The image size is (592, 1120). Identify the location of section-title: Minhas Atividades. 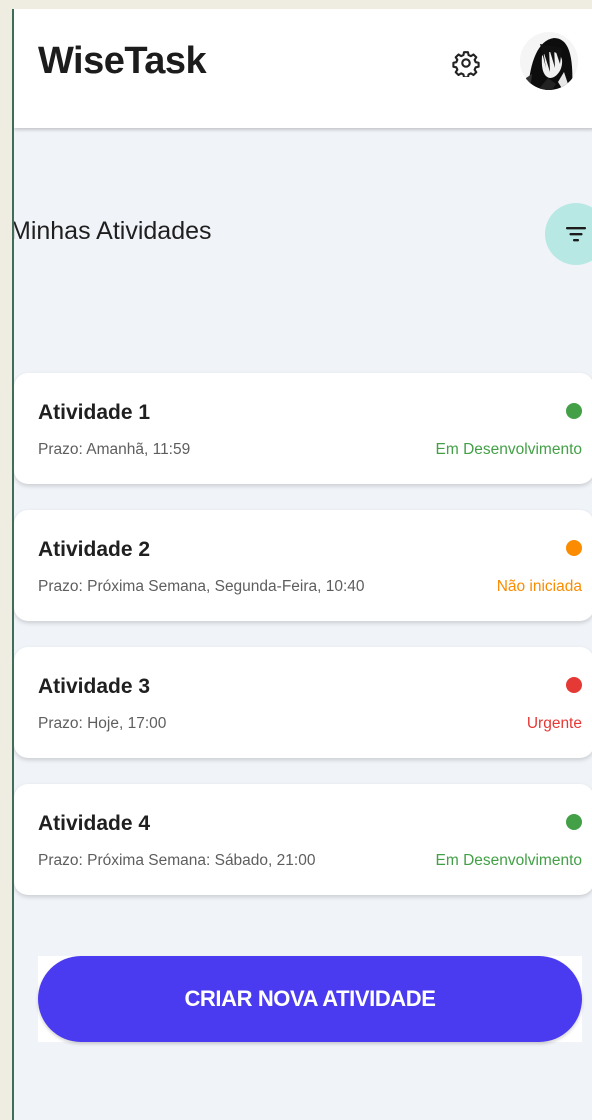
(112, 231).